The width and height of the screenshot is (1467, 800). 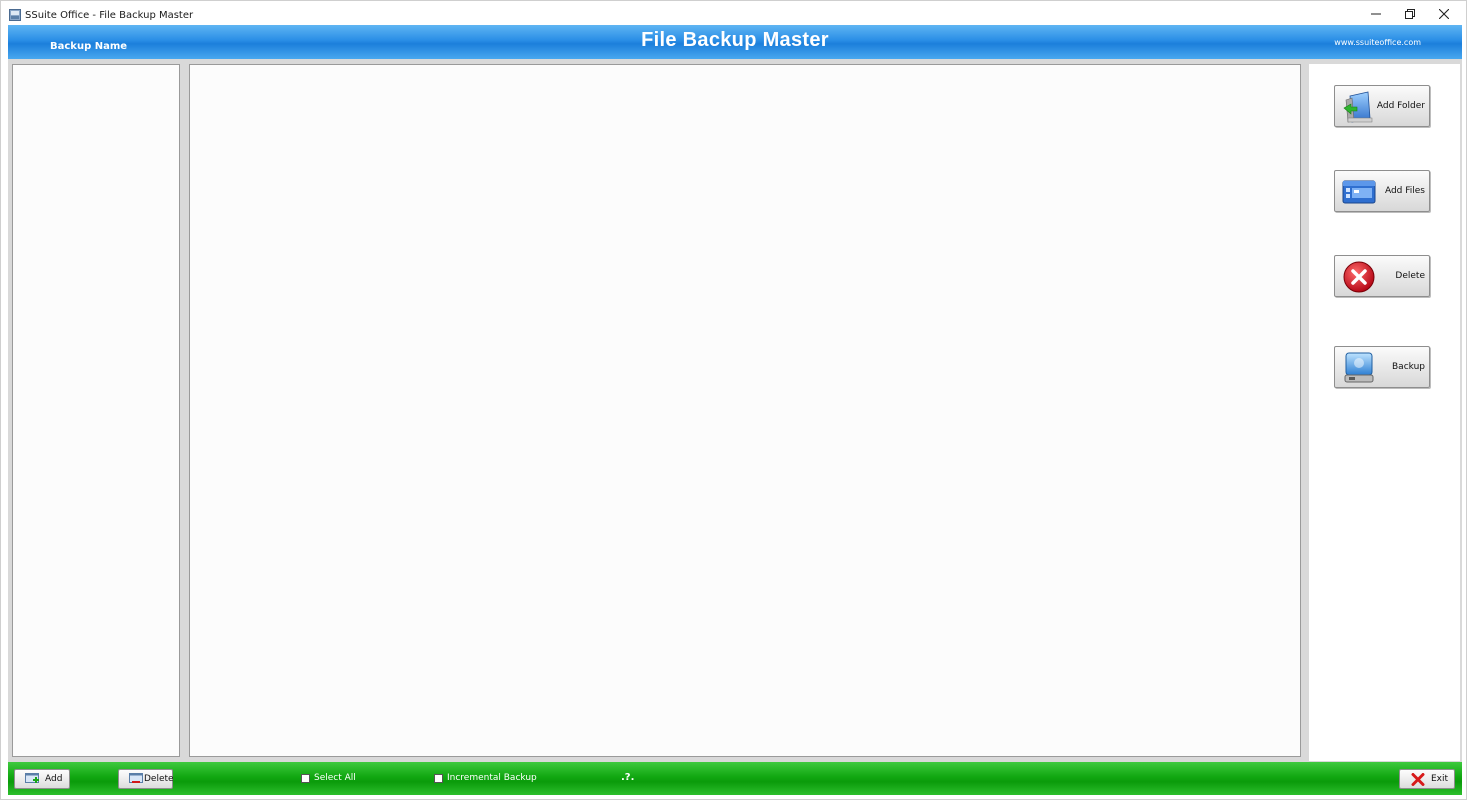 I want to click on help-link: .?., so click(x=627, y=777).